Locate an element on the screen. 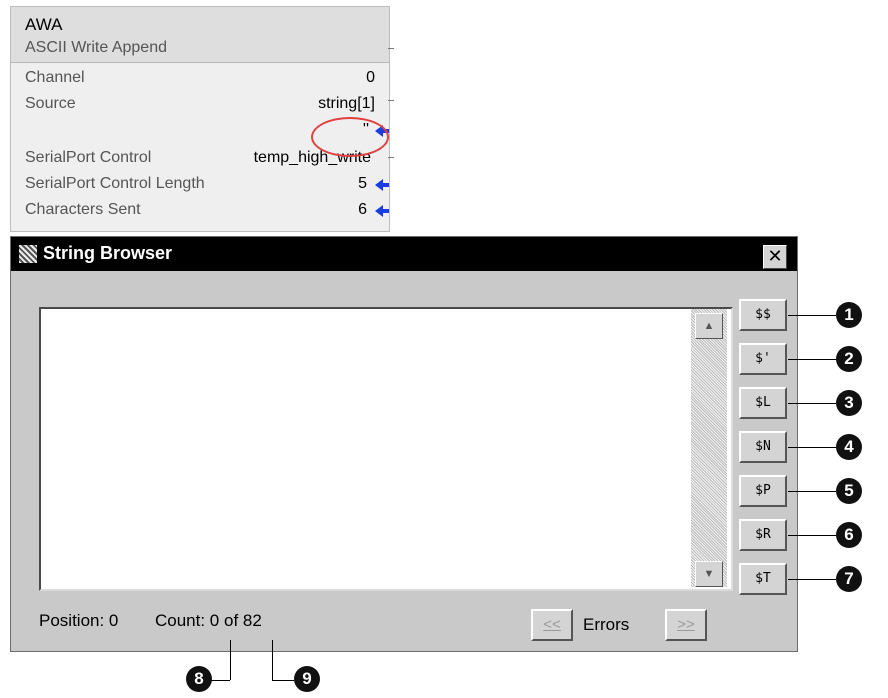 This screenshot has width=888, height=698. callout-badge-2: 2 is located at coordinates (849, 359).